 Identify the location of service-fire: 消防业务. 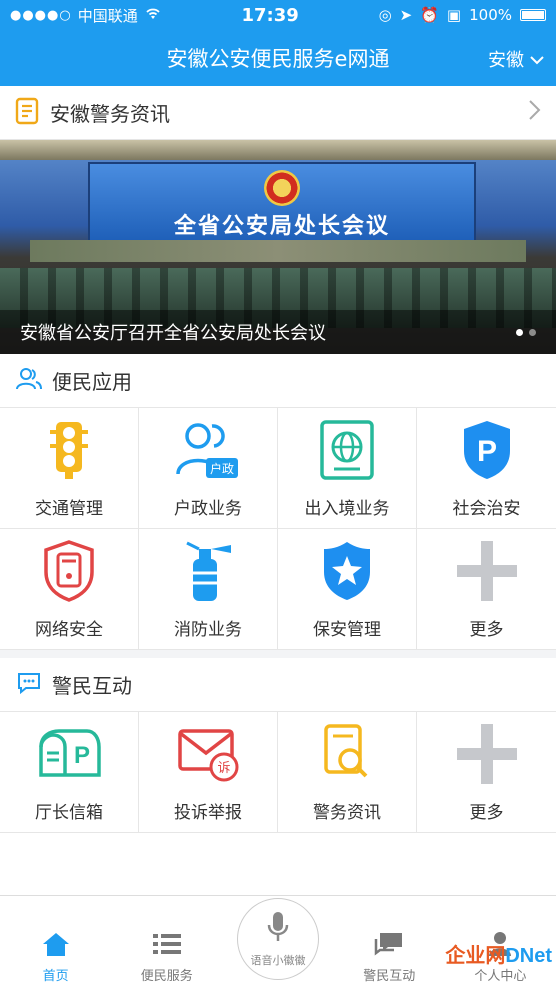
(208, 589).